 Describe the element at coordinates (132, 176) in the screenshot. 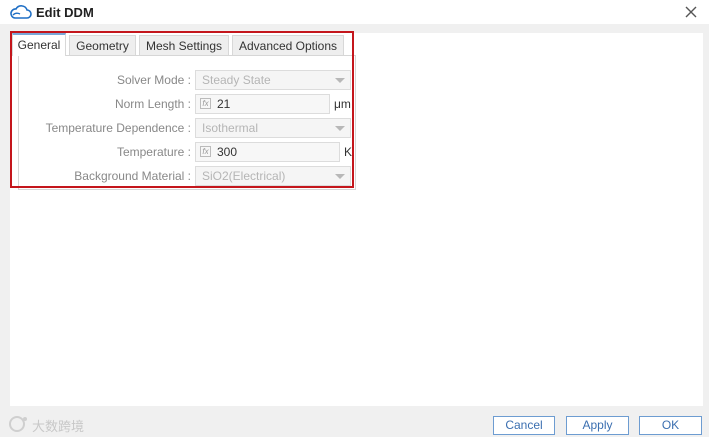

I see `background-material-label: Background Material :` at that location.